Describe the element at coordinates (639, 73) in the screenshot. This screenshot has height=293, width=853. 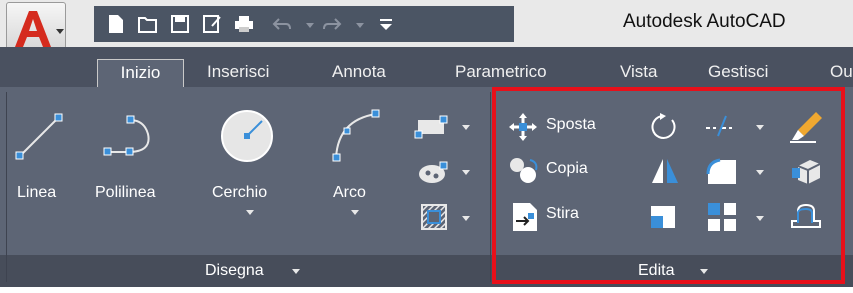
I see `tab-vista: Vista` at that location.